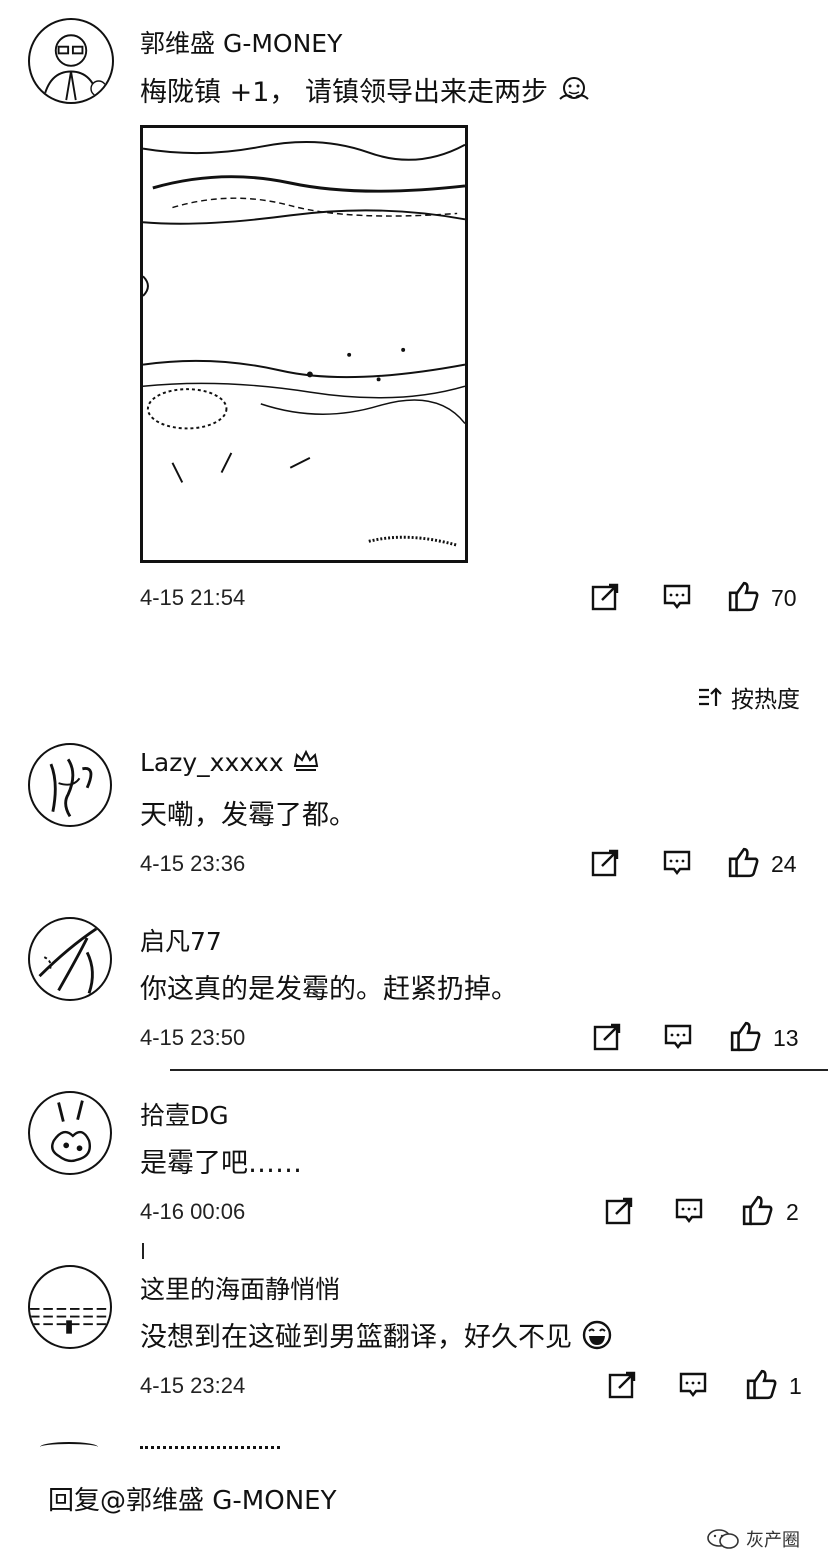  I want to click on mold-photo-sketch, so click(304, 344).